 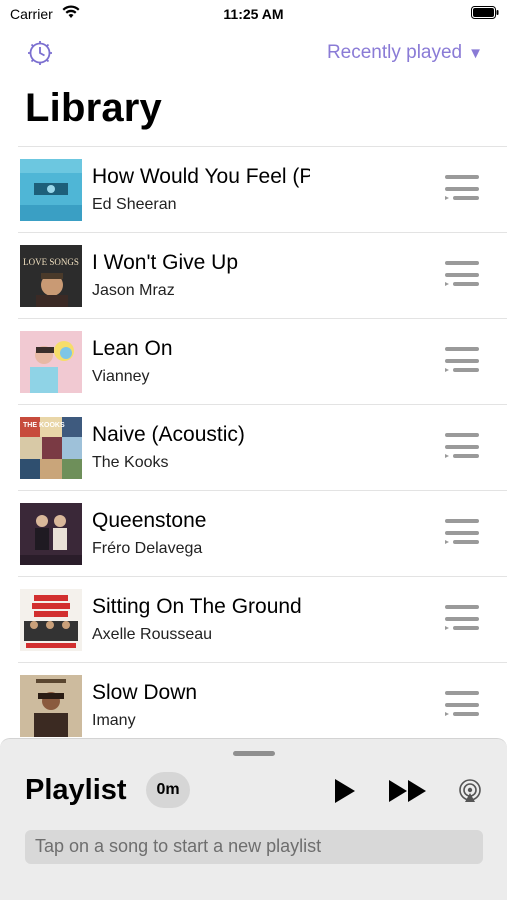 I want to click on status-time: 11:25 AM, so click(x=253, y=14).